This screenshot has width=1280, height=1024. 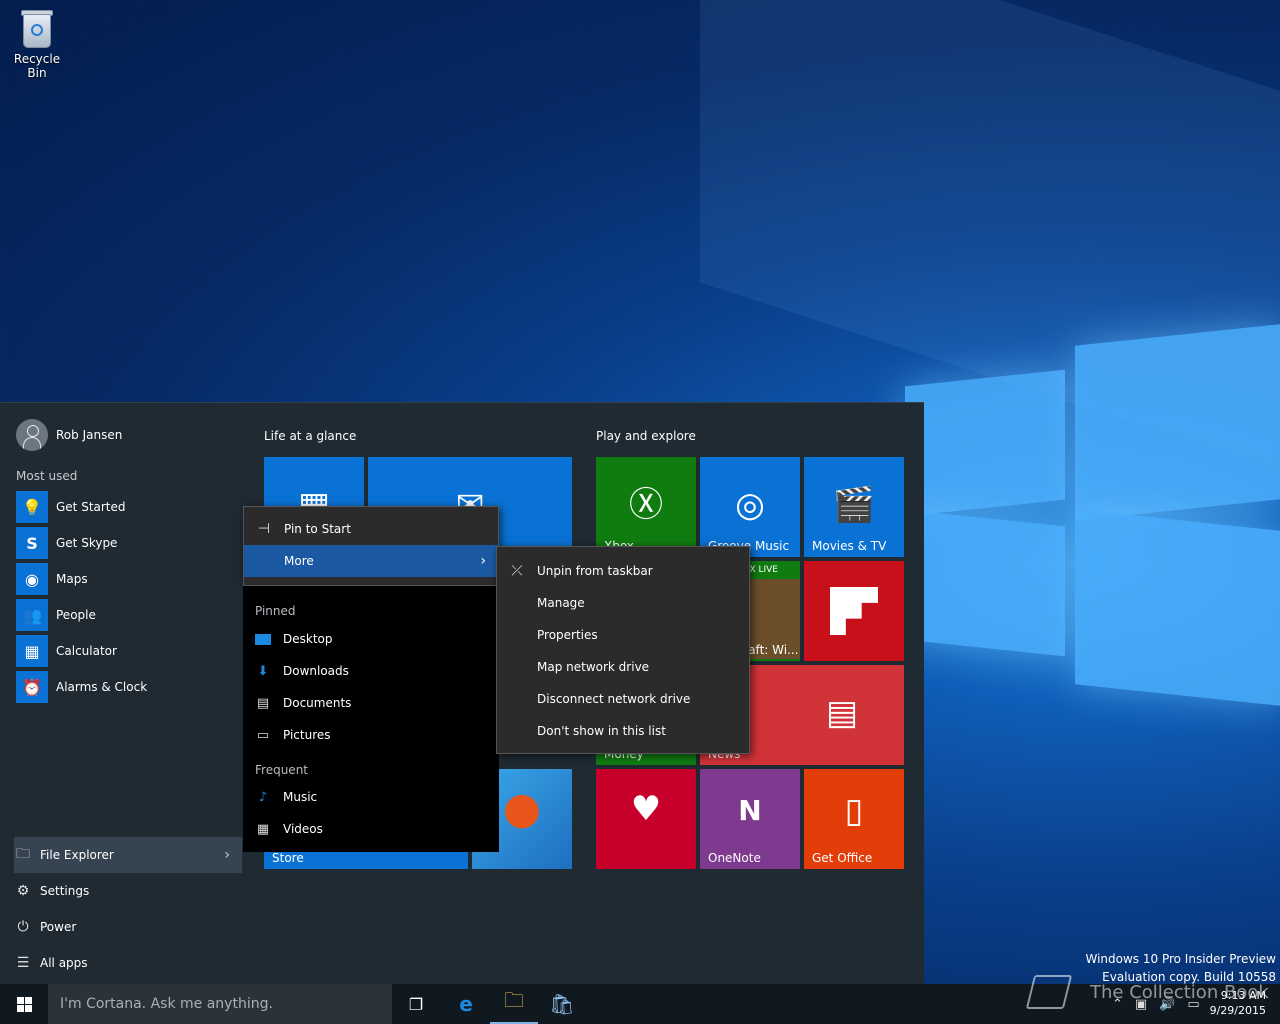 I want to click on app-get-skype: S Get Skype, so click(x=66, y=543).